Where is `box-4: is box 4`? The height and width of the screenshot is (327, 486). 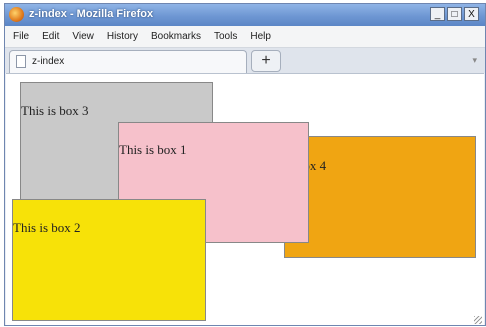
box-4: is box 4 is located at coordinates (380, 197).